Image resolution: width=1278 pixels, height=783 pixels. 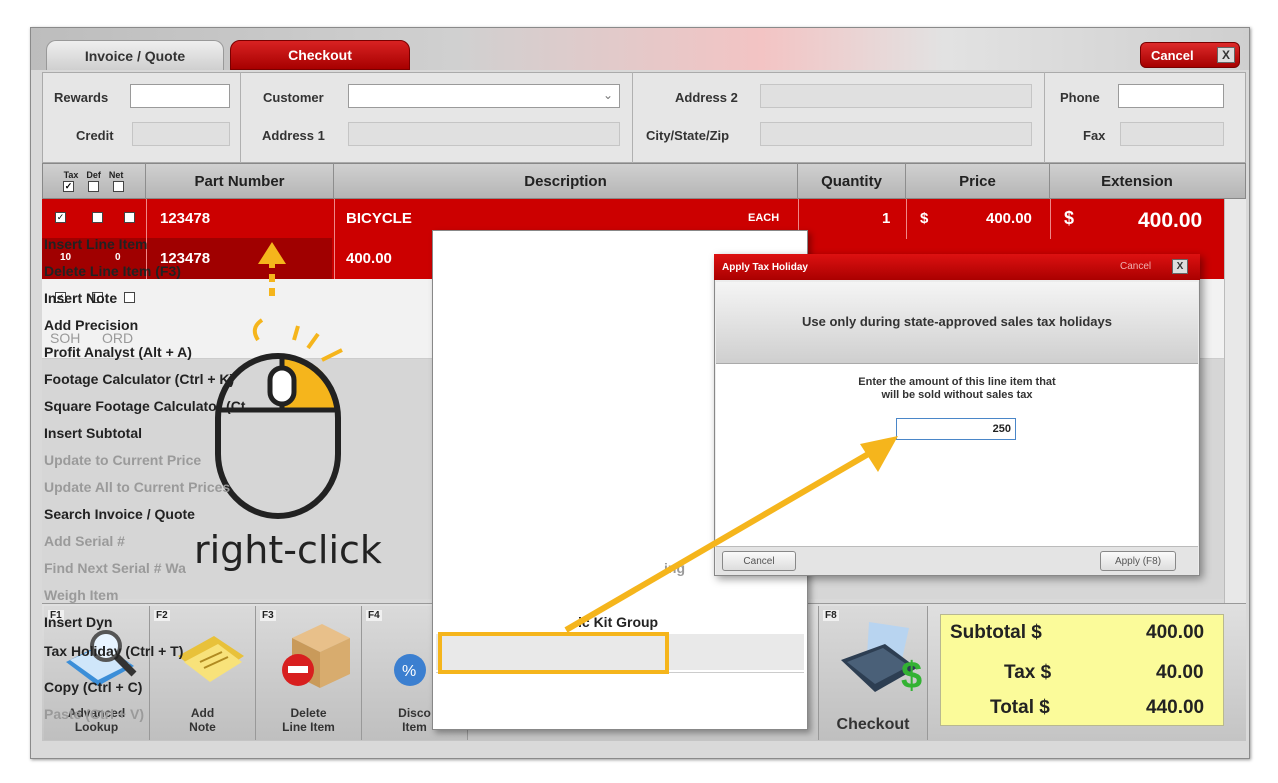 What do you see at coordinates (957, 382) in the screenshot?
I see `dialog-prompt-1: Enter the amount of this line item that` at bounding box center [957, 382].